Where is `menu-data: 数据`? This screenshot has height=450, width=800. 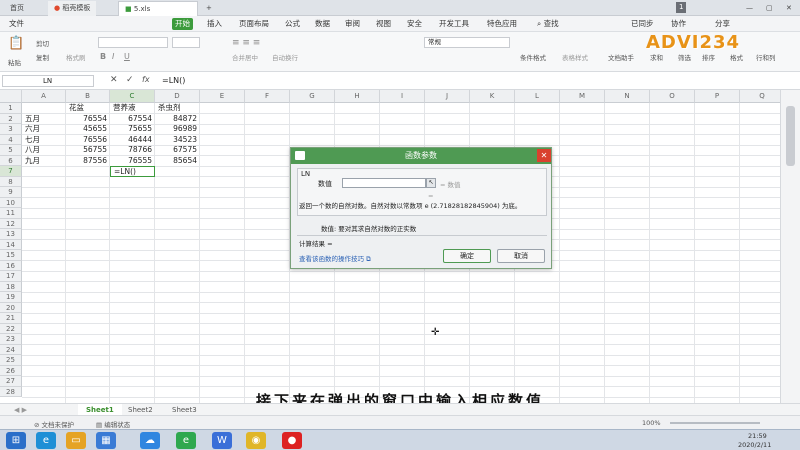
menu-data: 数据 is located at coordinates (322, 24).